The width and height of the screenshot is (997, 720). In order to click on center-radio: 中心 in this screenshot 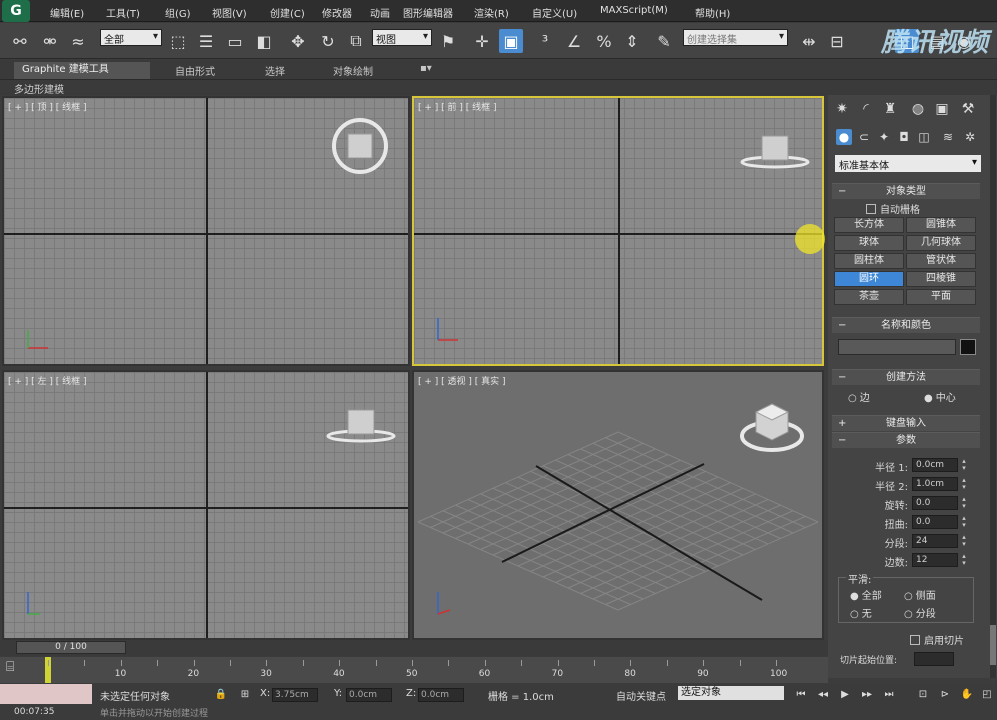, I will do `click(940, 396)`.